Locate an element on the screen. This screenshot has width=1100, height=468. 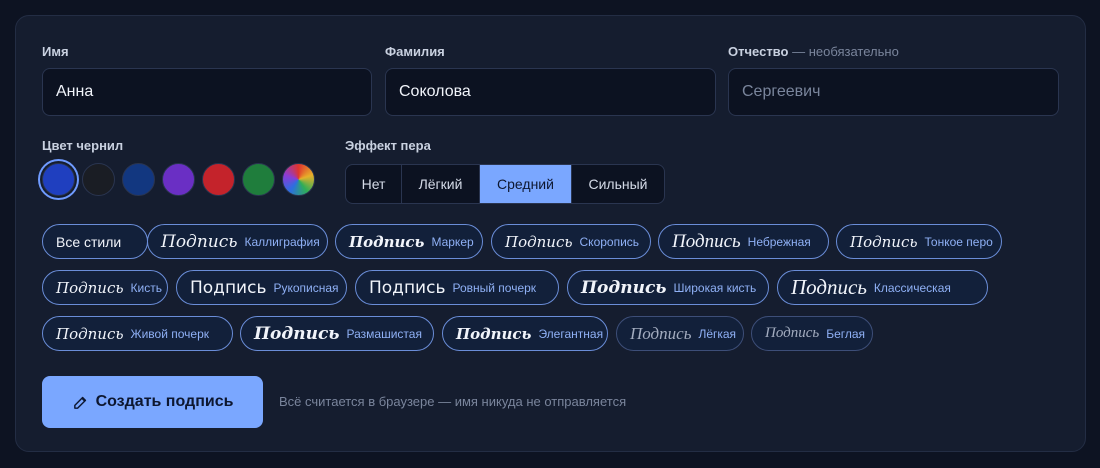
style-chip-label: Кисть is located at coordinates (146, 287).